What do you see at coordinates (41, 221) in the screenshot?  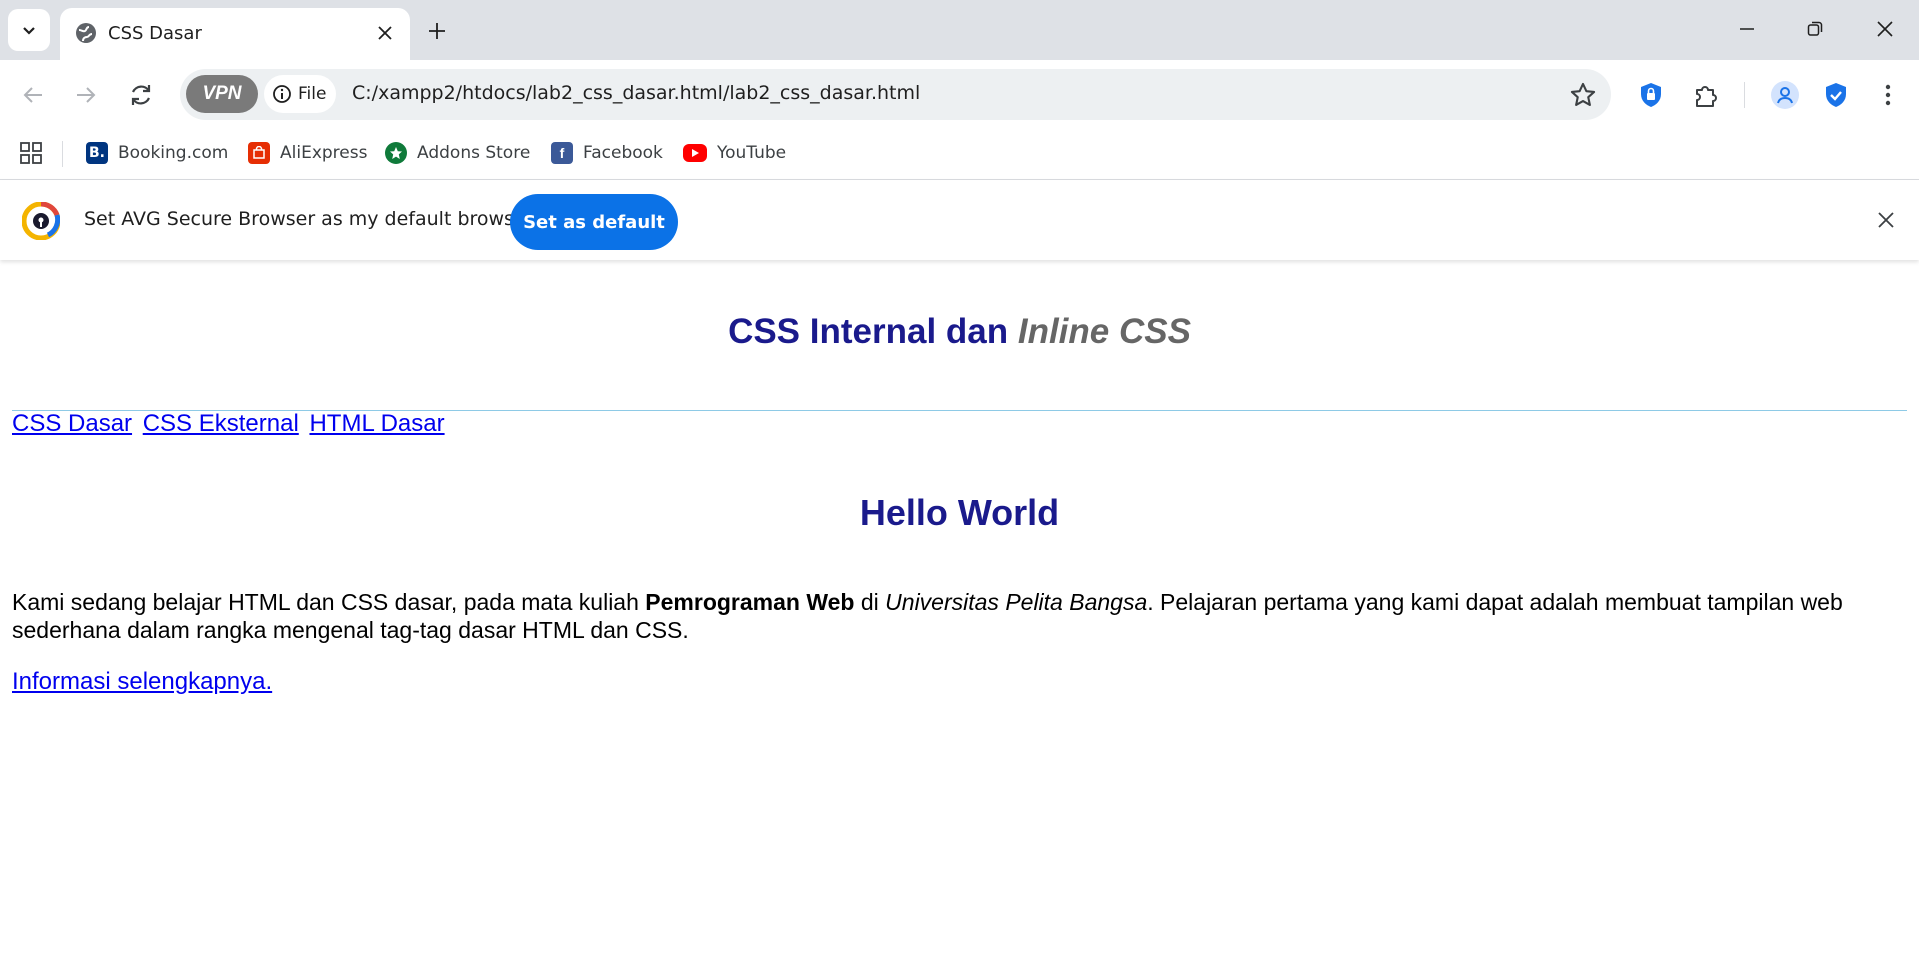 I see `avg-browser-logo-icon` at bounding box center [41, 221].